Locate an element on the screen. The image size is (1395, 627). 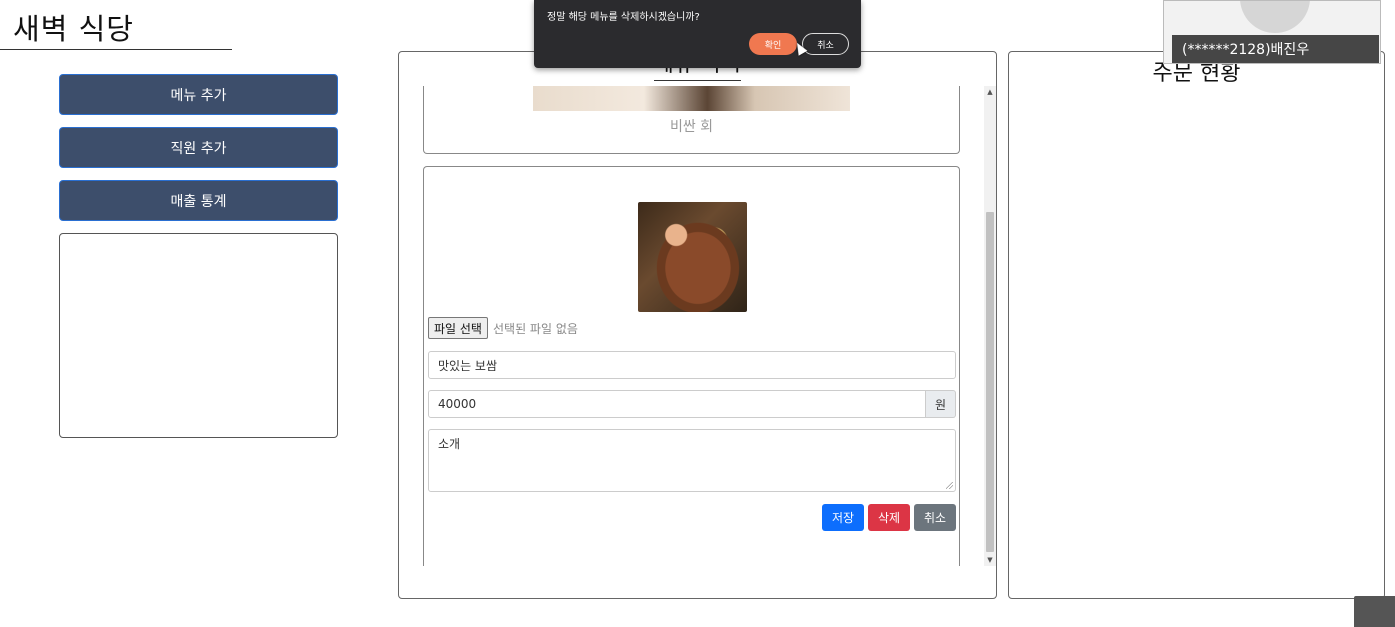
menu-description-text: 소개 is located at coordinates (449, 444).